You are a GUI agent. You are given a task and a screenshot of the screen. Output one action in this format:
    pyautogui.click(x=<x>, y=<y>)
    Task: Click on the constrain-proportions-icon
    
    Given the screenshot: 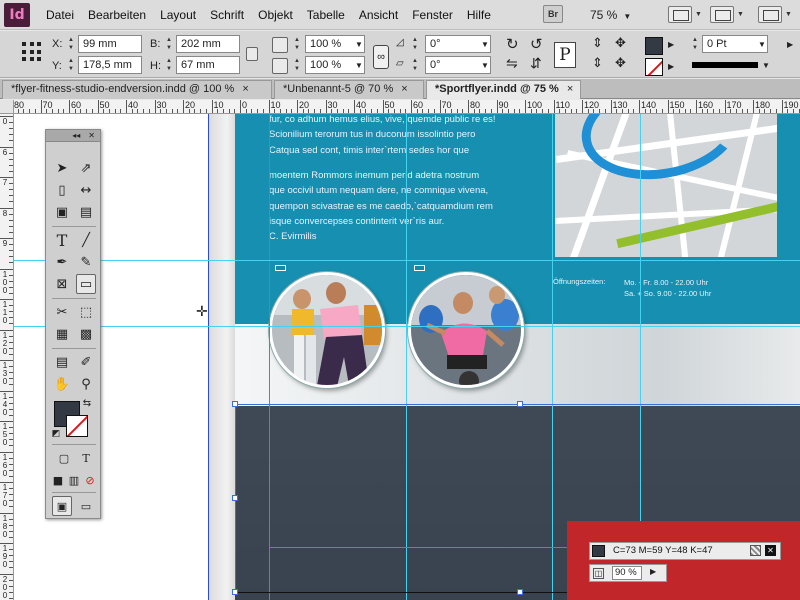 What is the action you would take?
    pyautogui.click(x=252, y=54)
    